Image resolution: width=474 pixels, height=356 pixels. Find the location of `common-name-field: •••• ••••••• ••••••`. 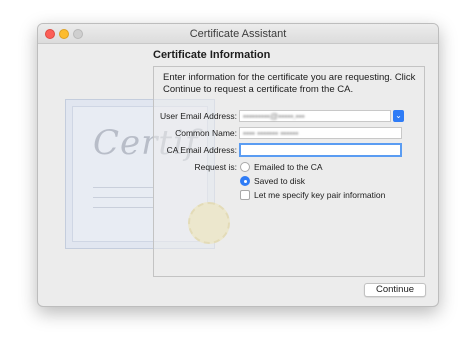

common-name-field: •••• ••••••• •••••• is located at coordinates (320, 133).